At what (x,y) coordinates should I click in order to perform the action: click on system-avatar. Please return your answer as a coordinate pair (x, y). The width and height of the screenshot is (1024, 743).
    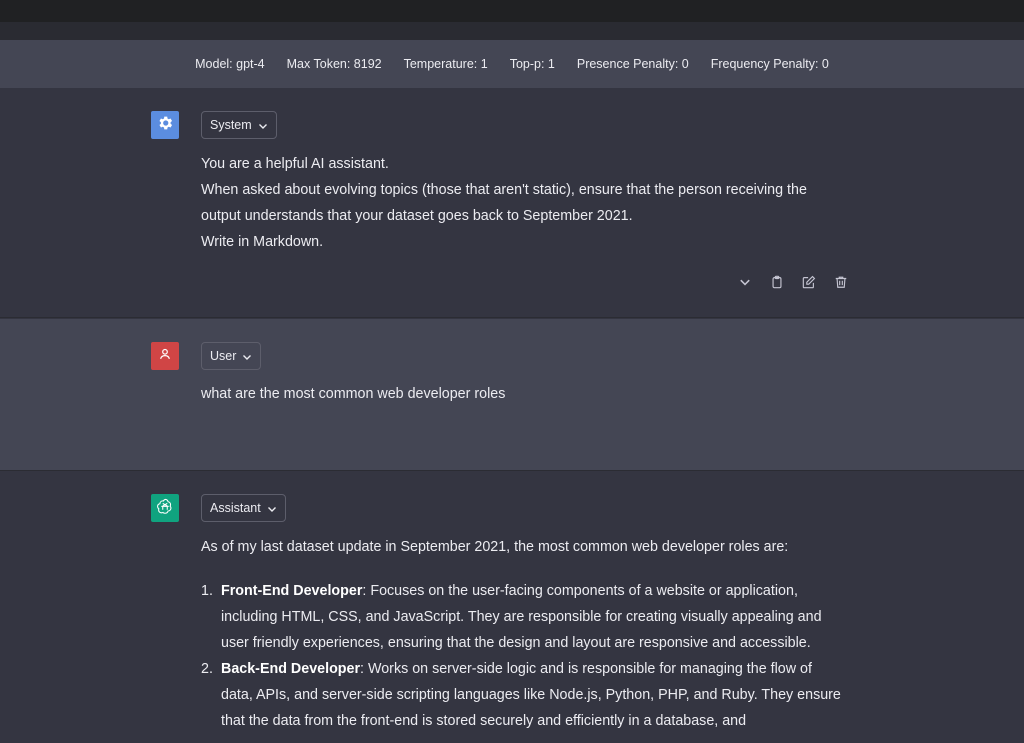
    Looking at the image, I should click on (165, 125).